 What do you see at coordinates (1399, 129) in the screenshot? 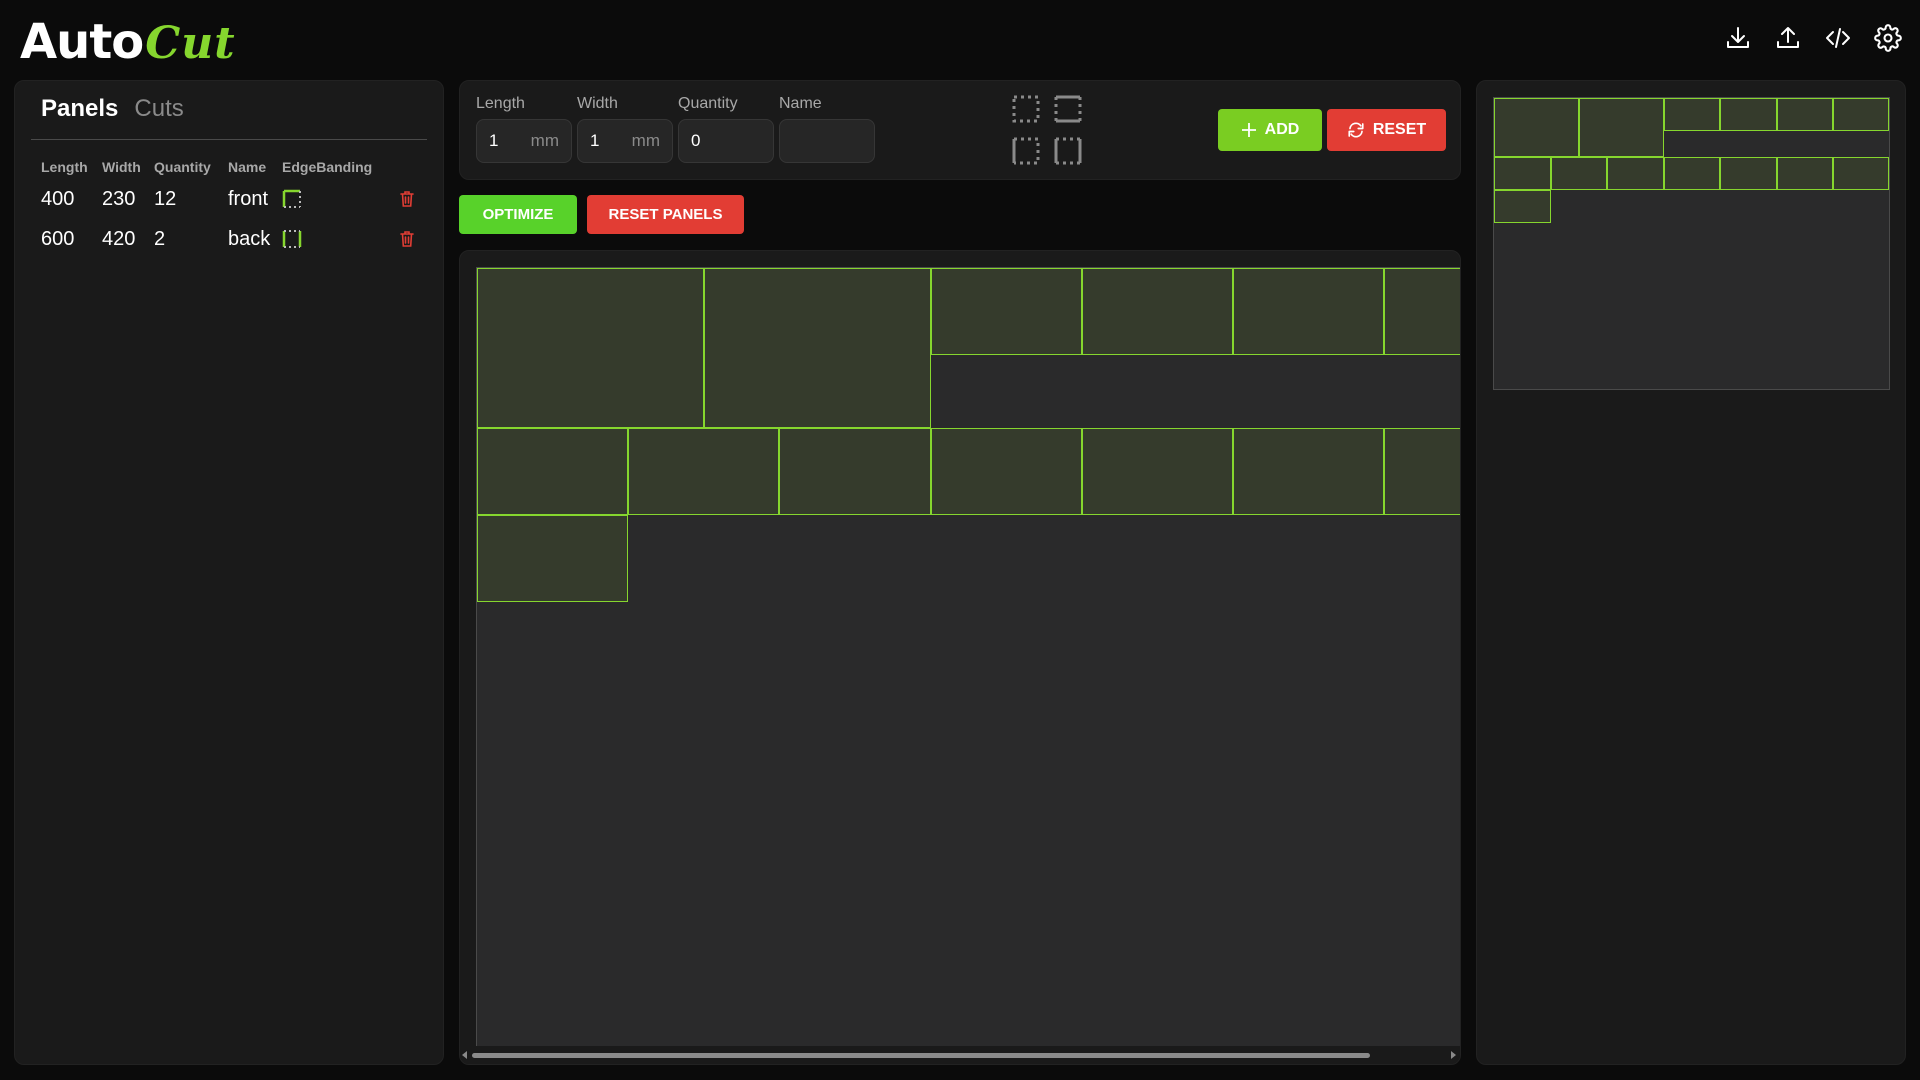
I see `reset-label: RESET` at bounding box center [1399, 129].